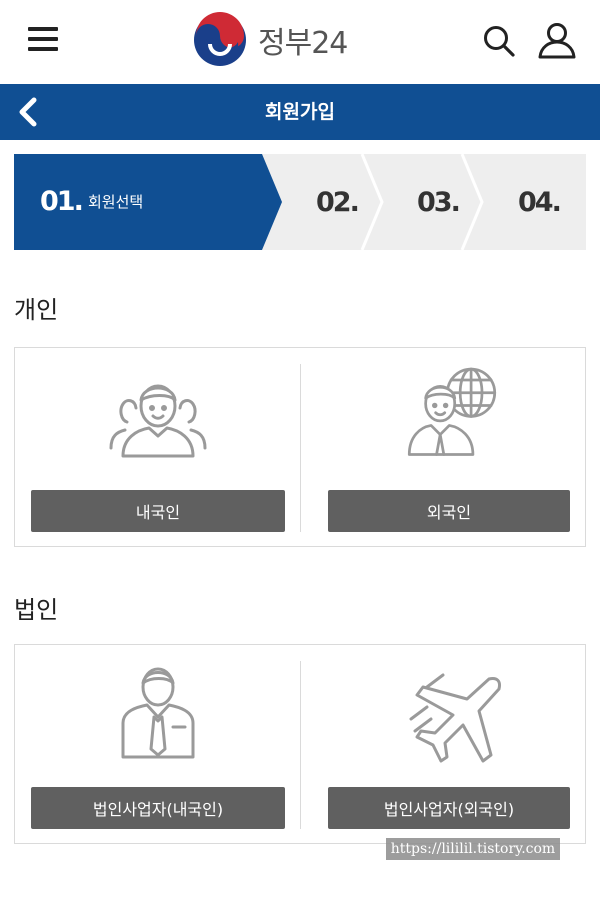  I want to click on step-2: 02., so click(338, 202).